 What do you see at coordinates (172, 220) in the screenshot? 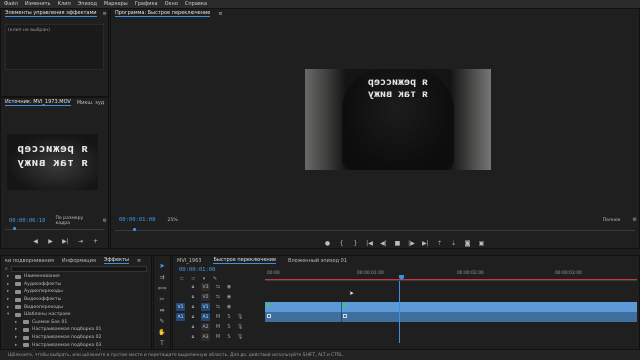
I see `program-zoom-dropdown: 25%` at bounding box center [172, 220].